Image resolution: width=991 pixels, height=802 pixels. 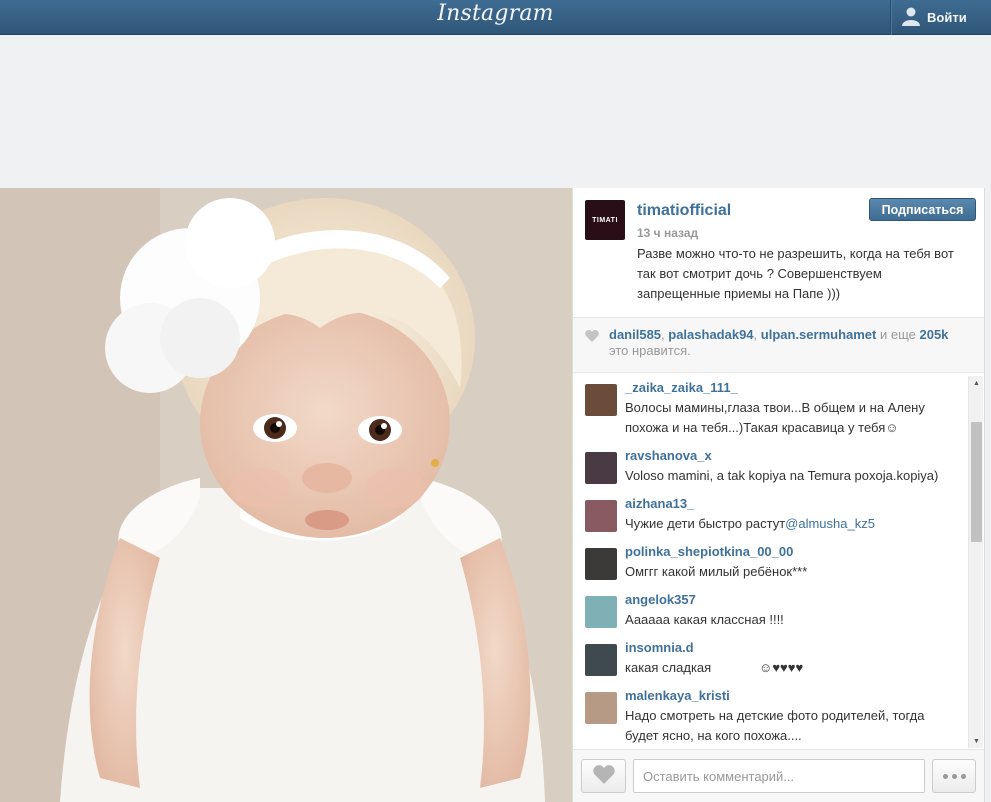 I want to click on instagram-logo: Instagram, so click(x=495, y=17).